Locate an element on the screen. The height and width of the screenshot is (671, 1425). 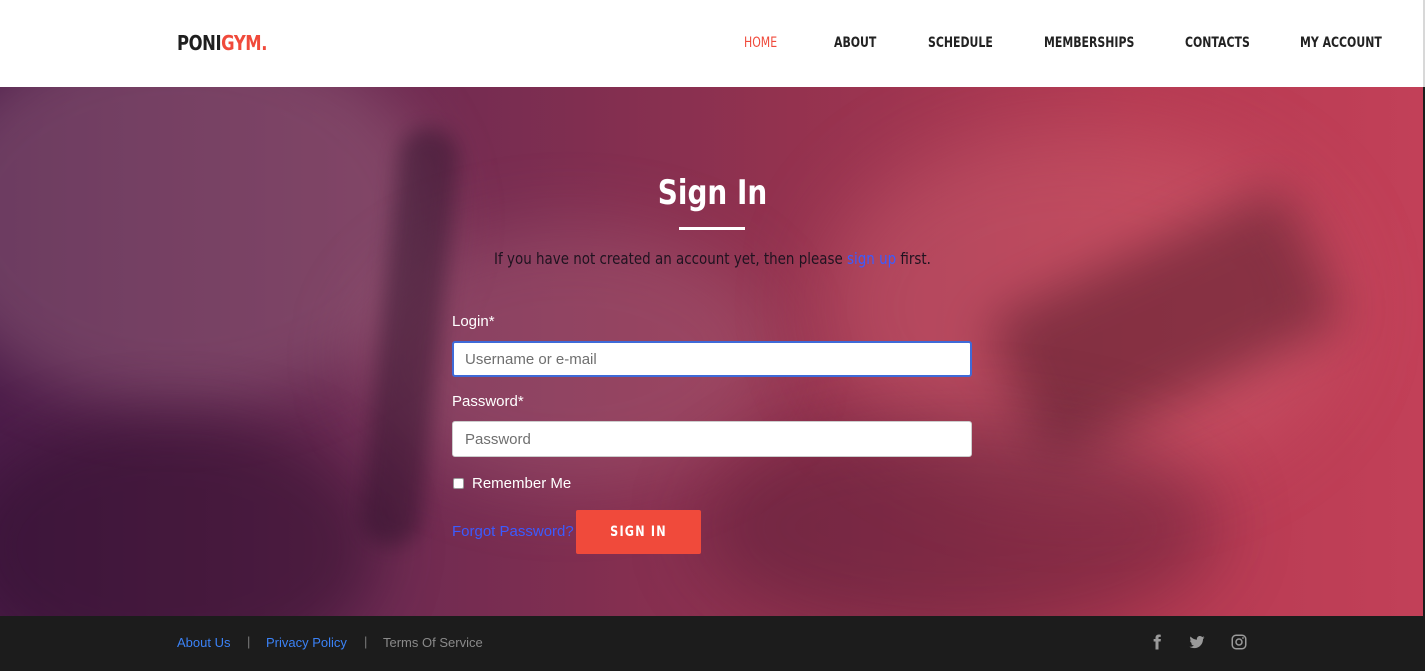
sign-in-button-label: SIGN IN is located at coordinates (638, 532).